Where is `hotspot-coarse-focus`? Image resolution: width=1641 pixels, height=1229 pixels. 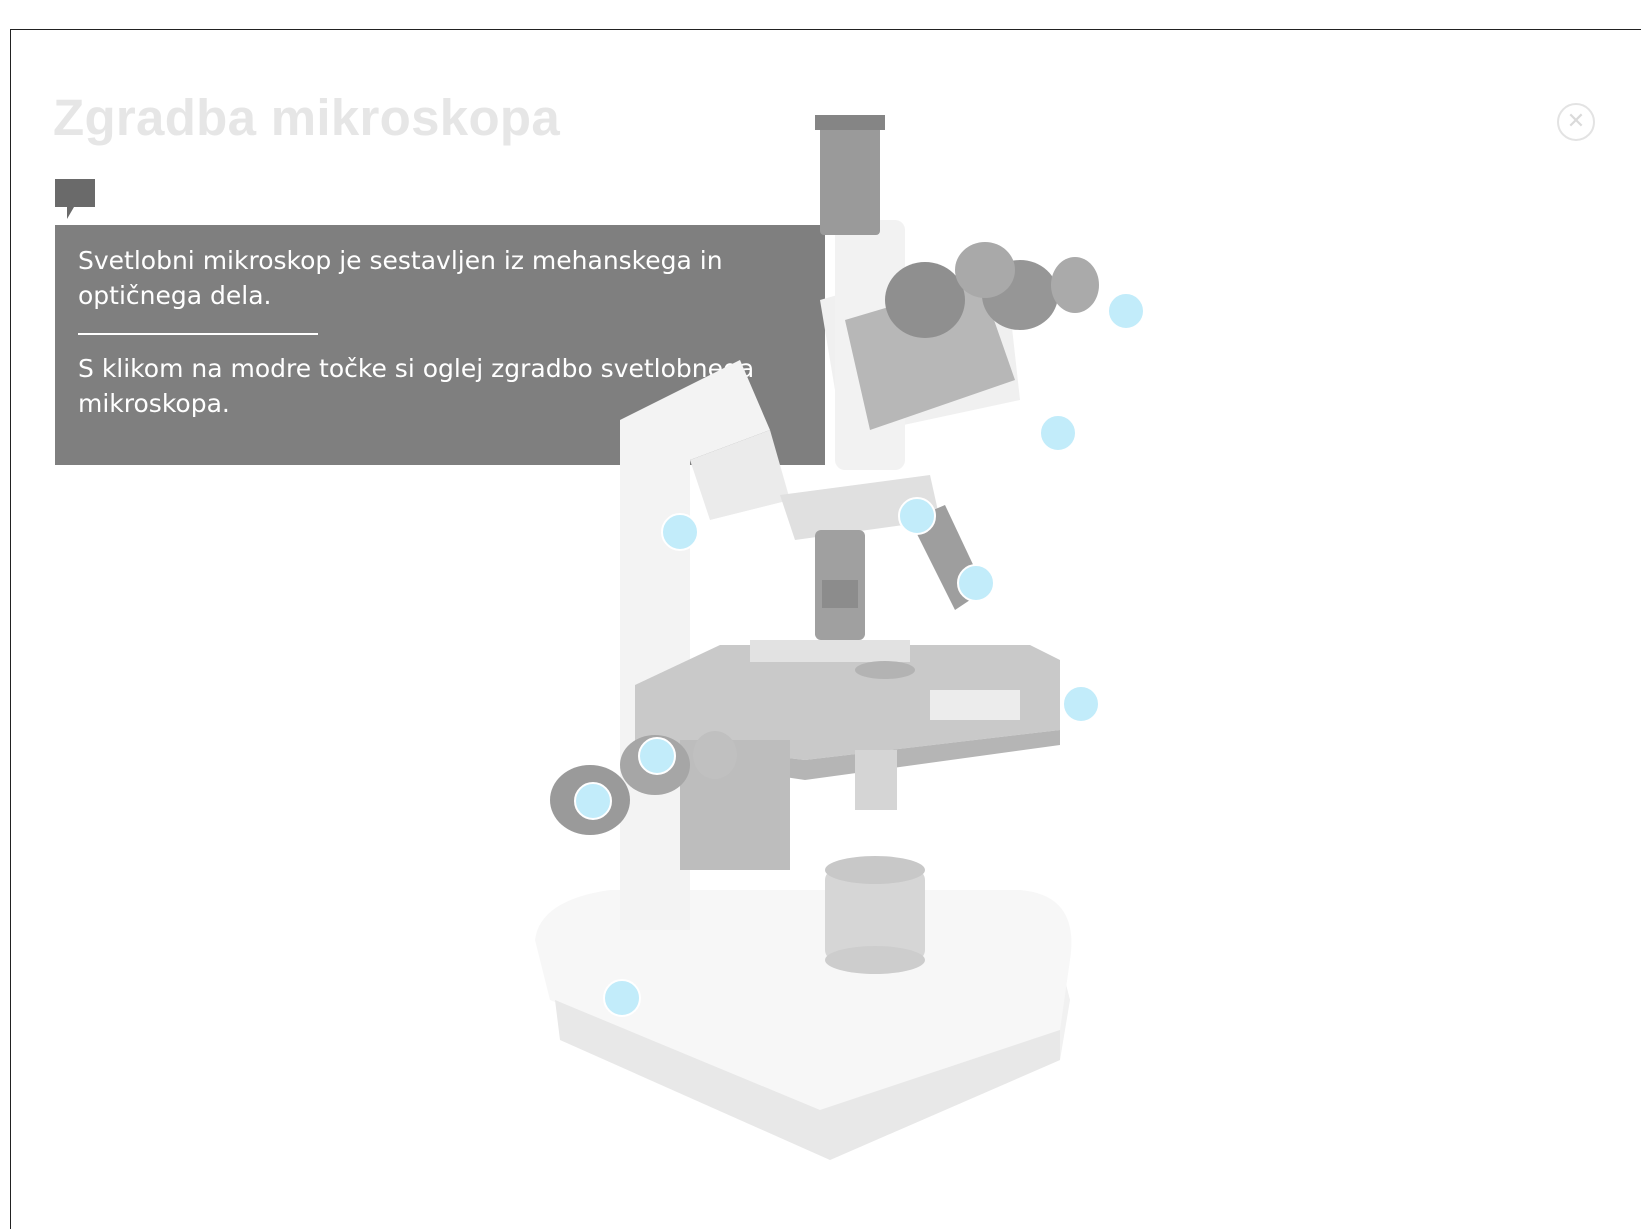 hotspot-coarse-focus is located at coordinates (657, 756).